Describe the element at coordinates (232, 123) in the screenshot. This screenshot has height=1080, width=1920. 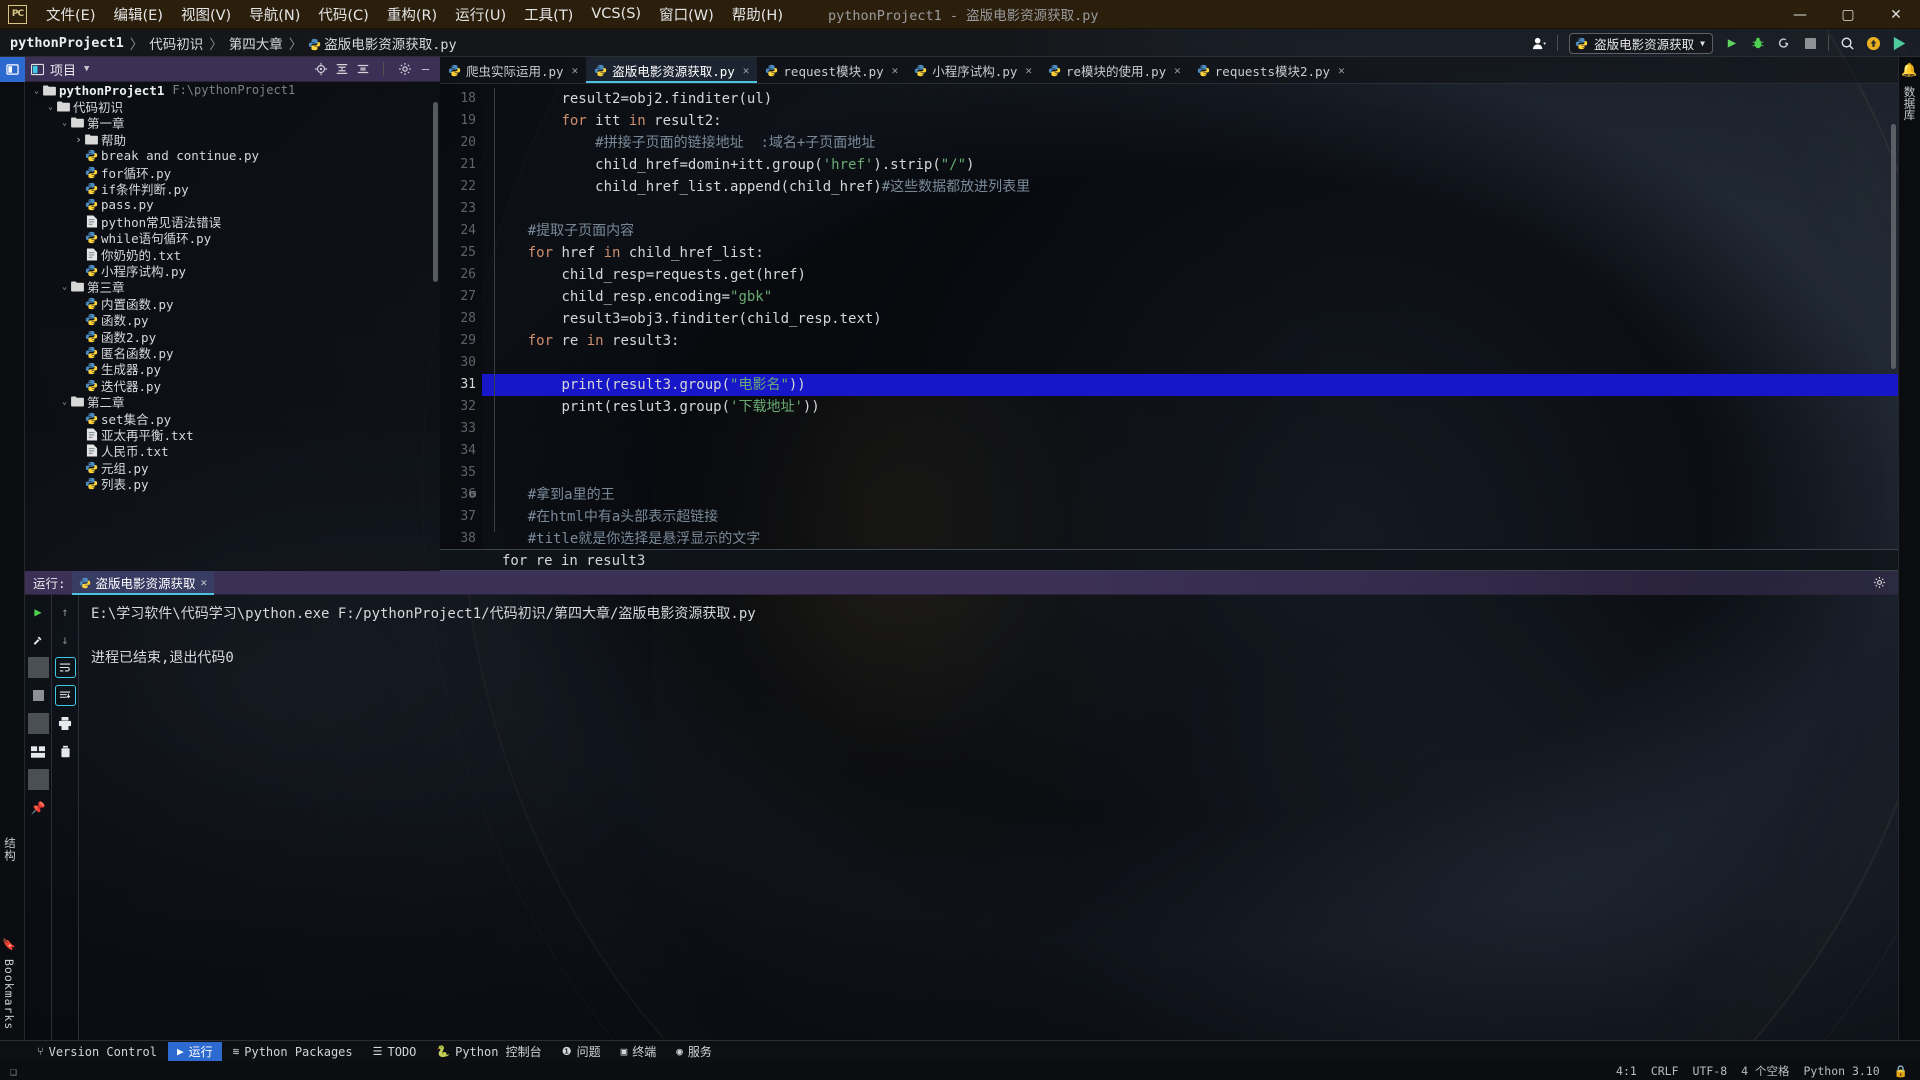
I see `tree-item: ⌄ 第一章` at that location.